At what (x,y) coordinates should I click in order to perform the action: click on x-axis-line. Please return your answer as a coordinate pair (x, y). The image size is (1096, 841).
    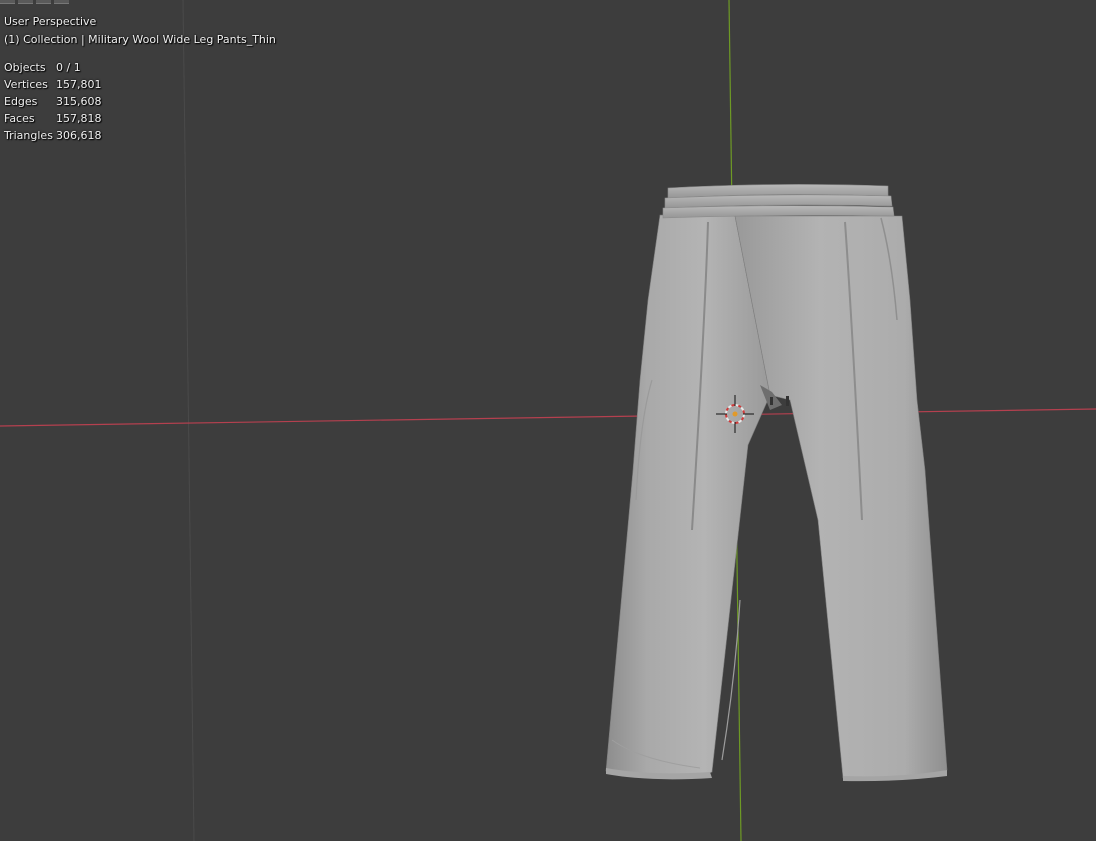
    Looking at the image, I should click on (548, 417).